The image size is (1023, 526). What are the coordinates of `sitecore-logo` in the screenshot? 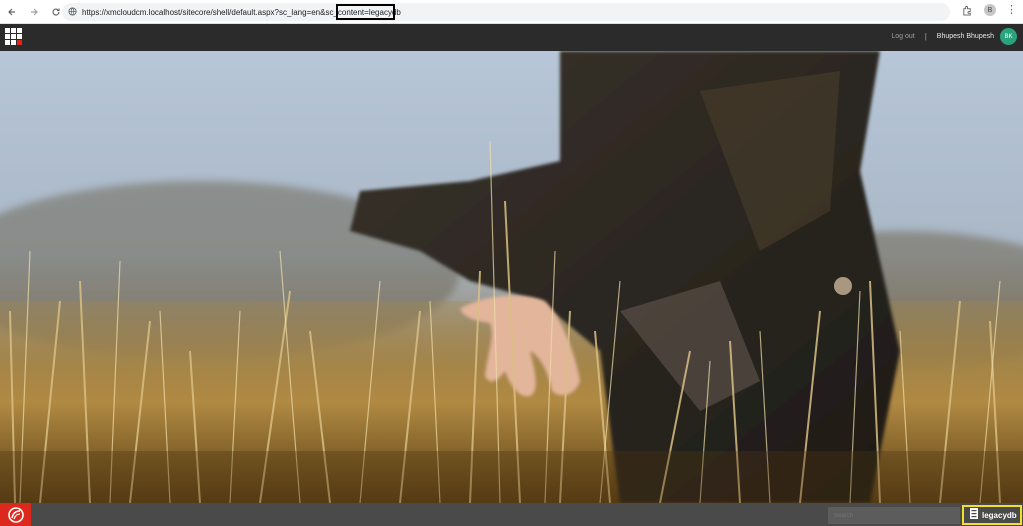 It's located at (15, 514).